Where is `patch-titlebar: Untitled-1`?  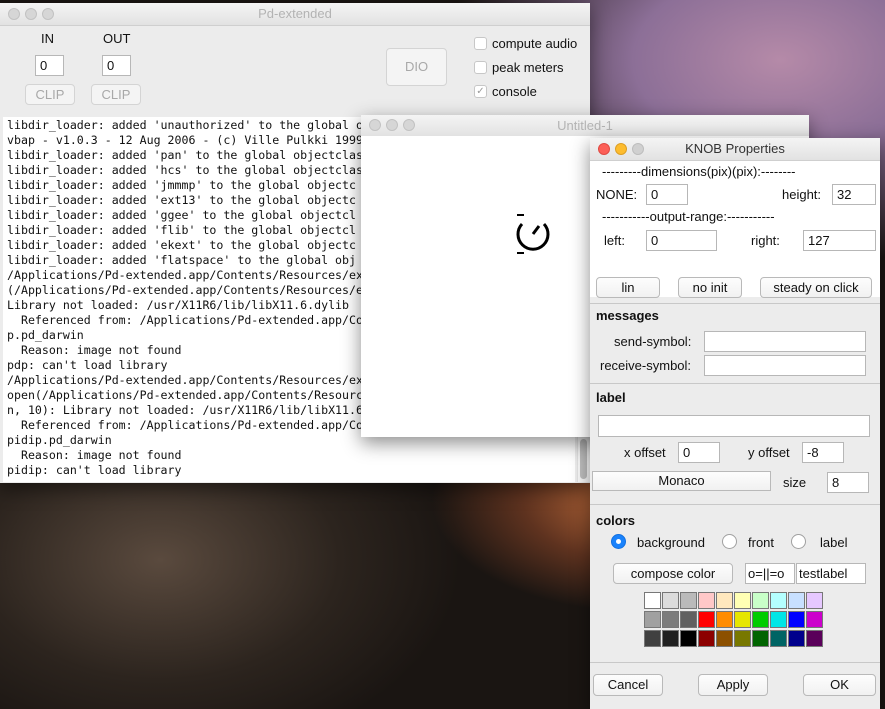
patch-titlebar: Untitled-1 is located at coordinates (585, 126).